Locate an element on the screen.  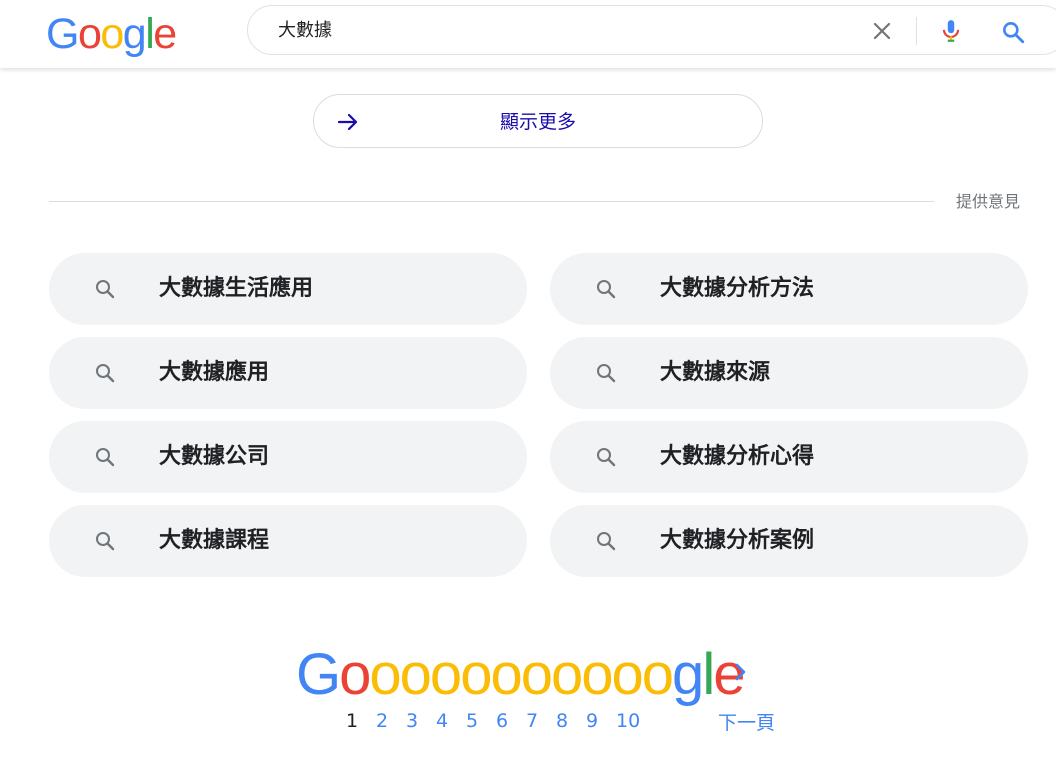
pagination-logo: Gooooooooooogle is located at coordinates (520, 675).